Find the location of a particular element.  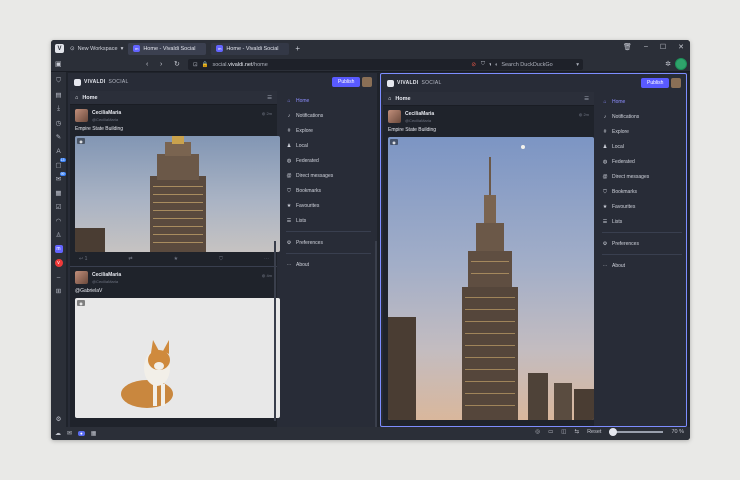

zoom-slider is located at coordinates (636, 432).